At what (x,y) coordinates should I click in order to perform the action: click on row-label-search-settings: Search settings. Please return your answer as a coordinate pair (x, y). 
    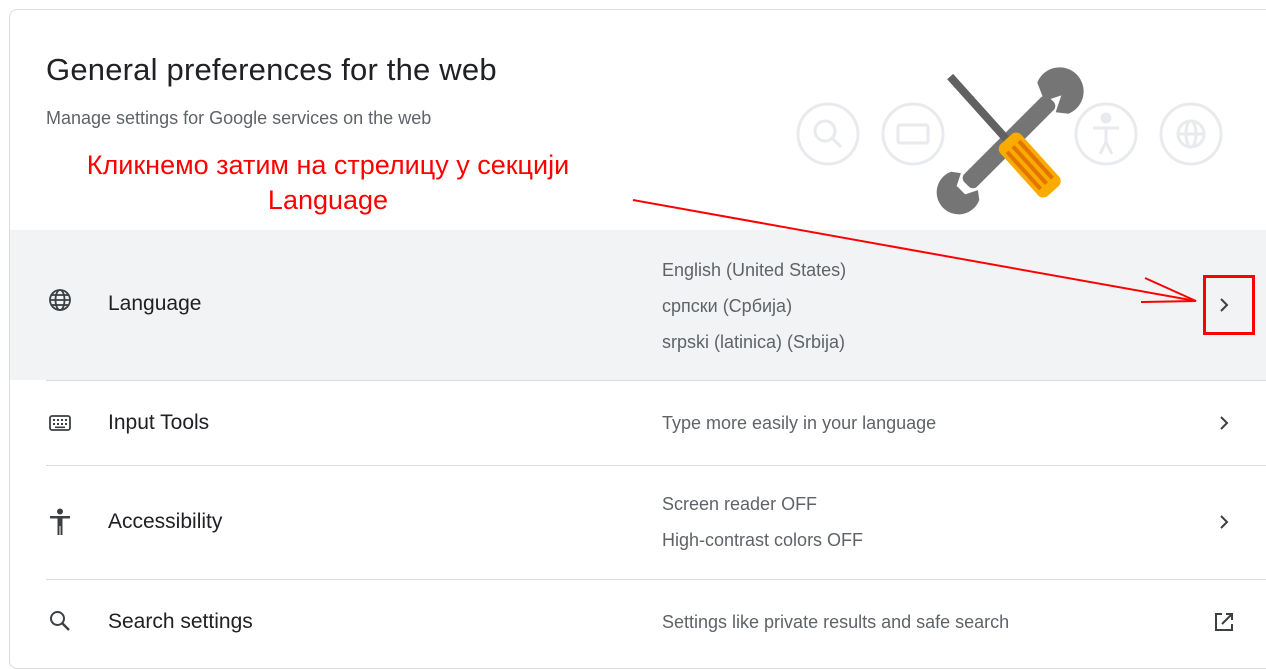
    Looking at the image, I should click on (180, 621).